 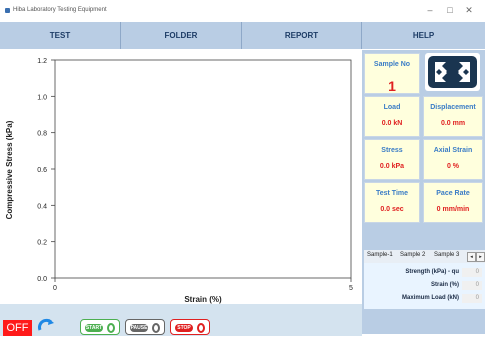 What do you see at coordinates (7, 10) in the screenshot?
I see `app-icon` at bounding box center [7, 10].